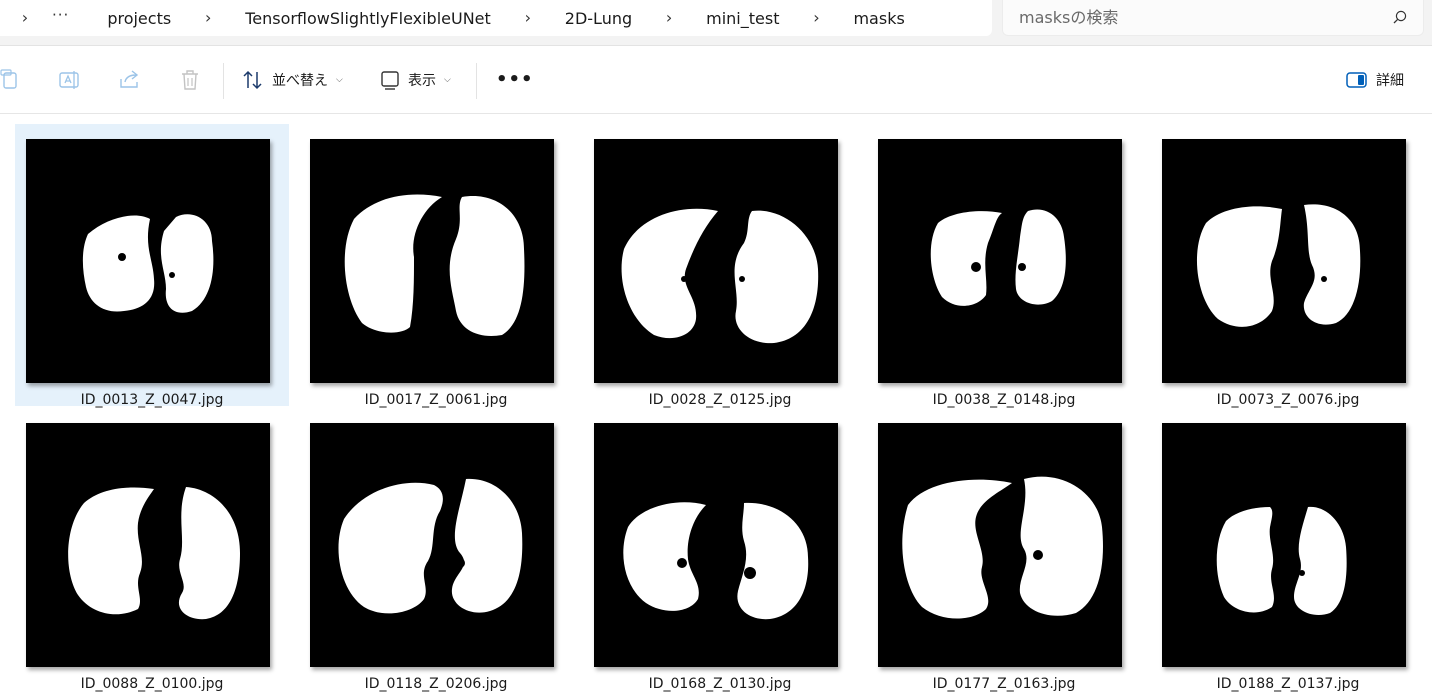  What do you see at coordinates (70, 80) in the screenshot?
I see `rename-icon` at bounding box center [70, 80].